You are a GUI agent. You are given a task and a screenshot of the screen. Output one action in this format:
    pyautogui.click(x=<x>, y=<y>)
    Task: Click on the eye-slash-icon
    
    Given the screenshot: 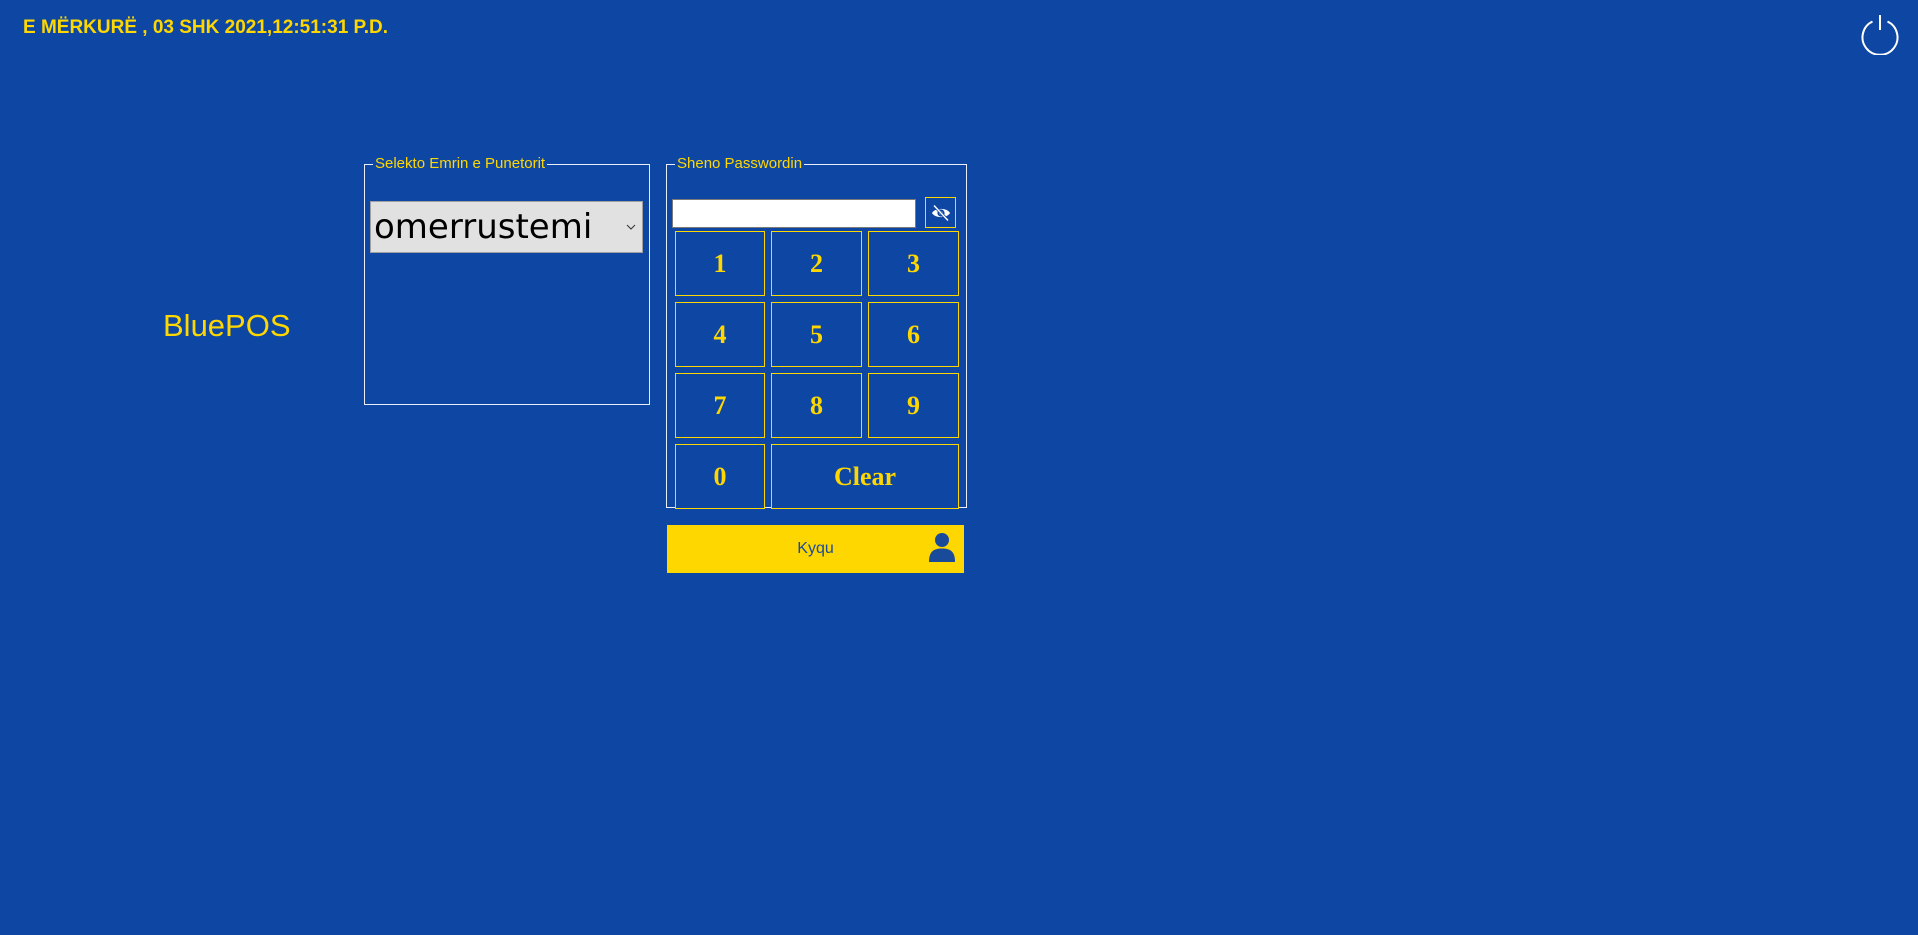 What is the action you would take?
    pyautogui.click(x=941, y=213)
    